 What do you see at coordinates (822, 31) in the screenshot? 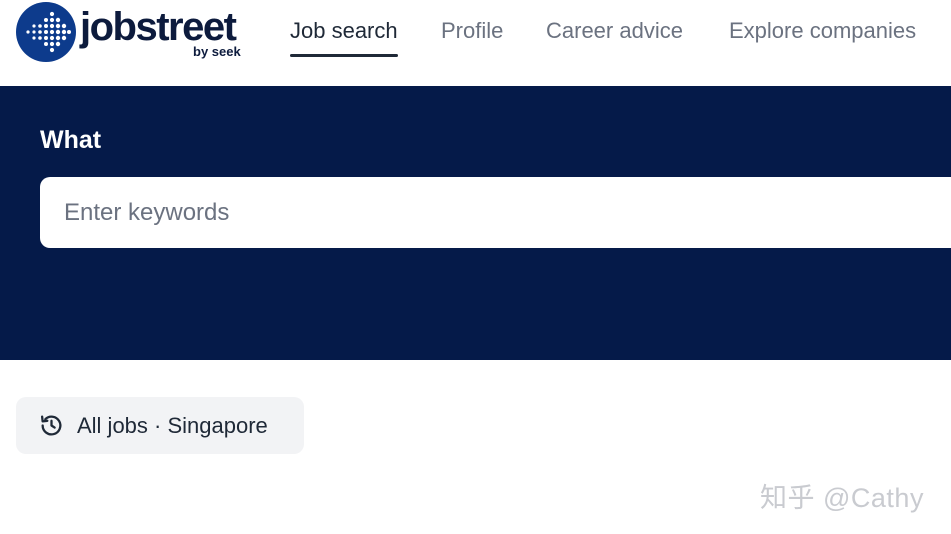
I see `nav-explore-companies: Explore companies` at bounding box center [822, 31].